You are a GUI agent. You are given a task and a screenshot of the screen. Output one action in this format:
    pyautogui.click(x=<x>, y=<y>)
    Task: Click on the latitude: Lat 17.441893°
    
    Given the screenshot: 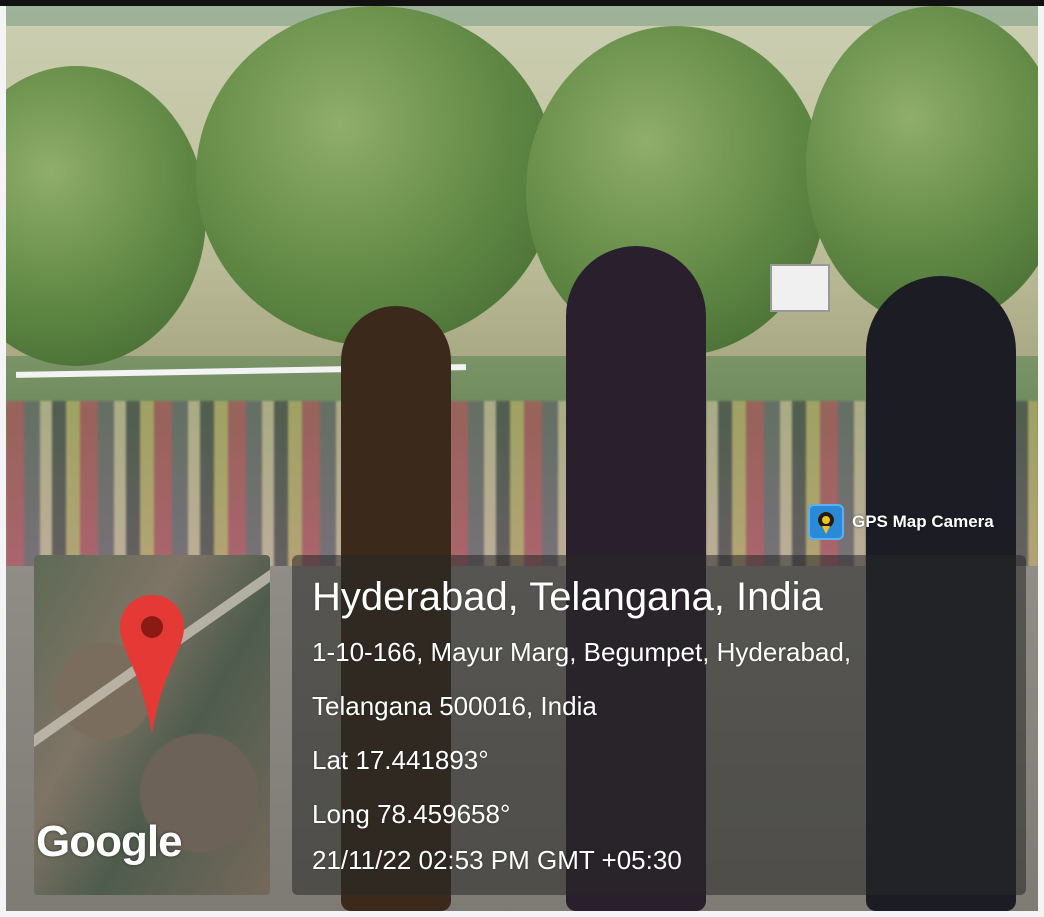 What is the action you would take?
    pyautogui.click(x=400, y=760)
    